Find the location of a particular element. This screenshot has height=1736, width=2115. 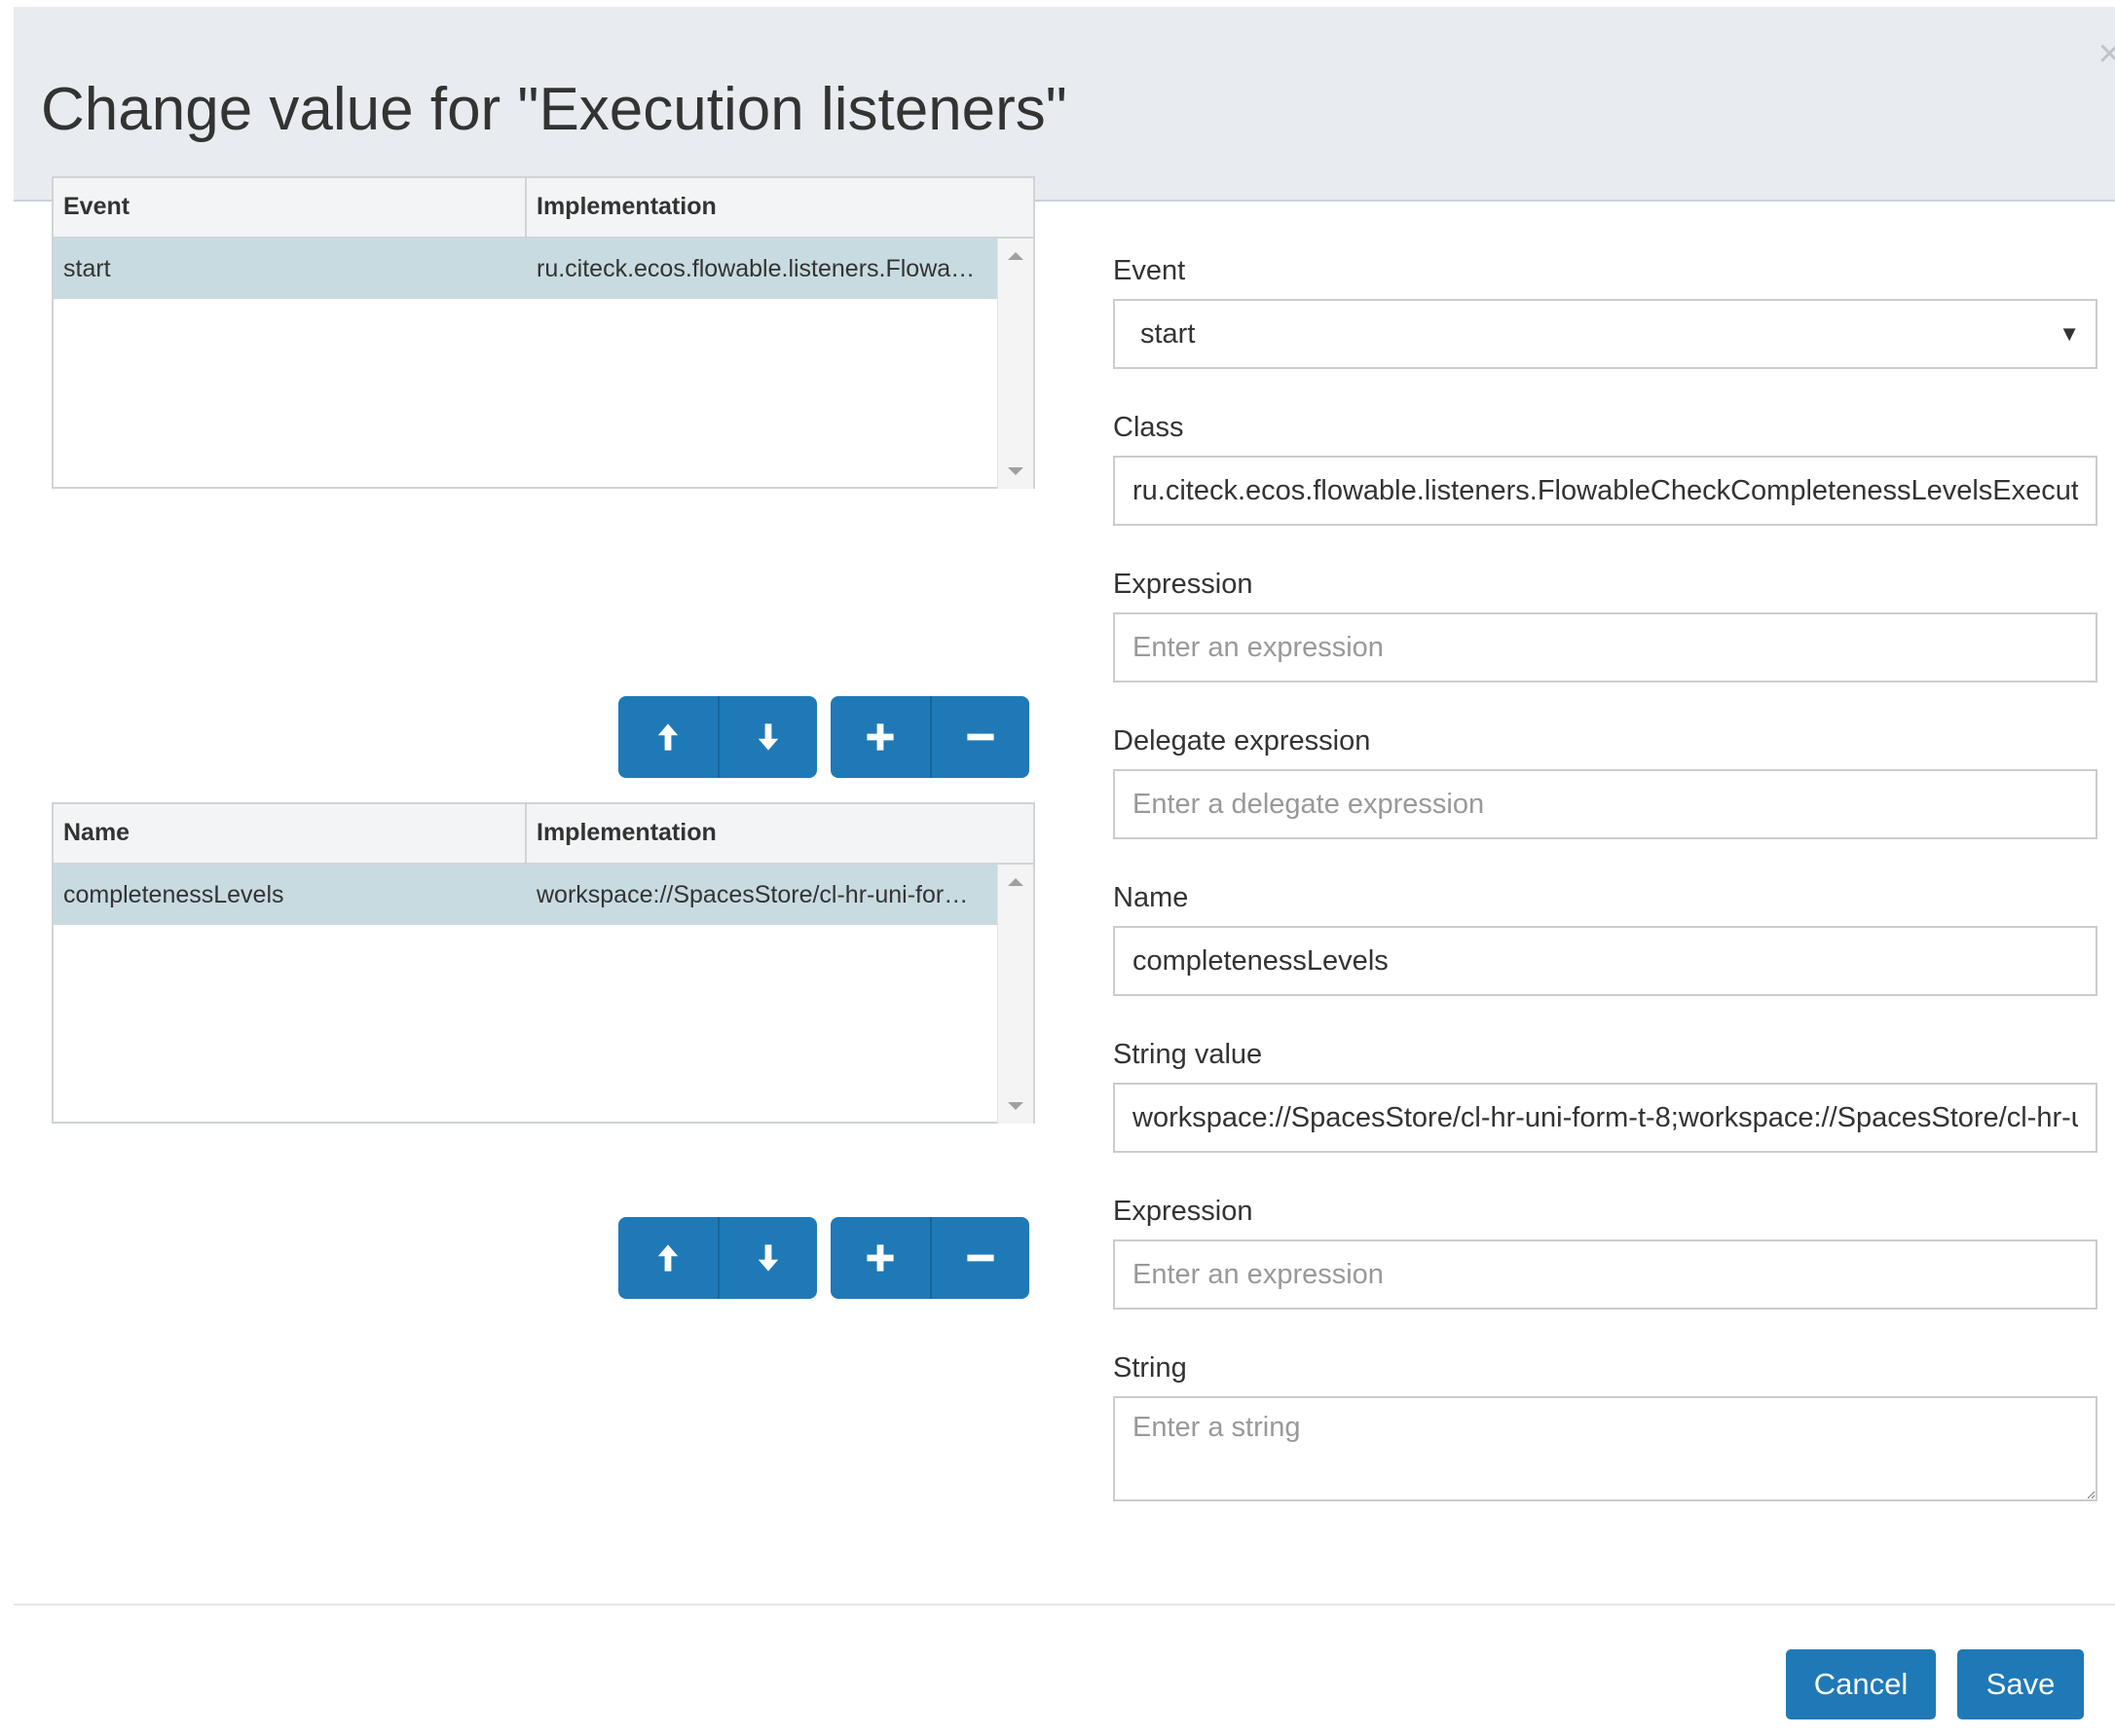

column-header-name: Name is located at coordinates (290, 833).